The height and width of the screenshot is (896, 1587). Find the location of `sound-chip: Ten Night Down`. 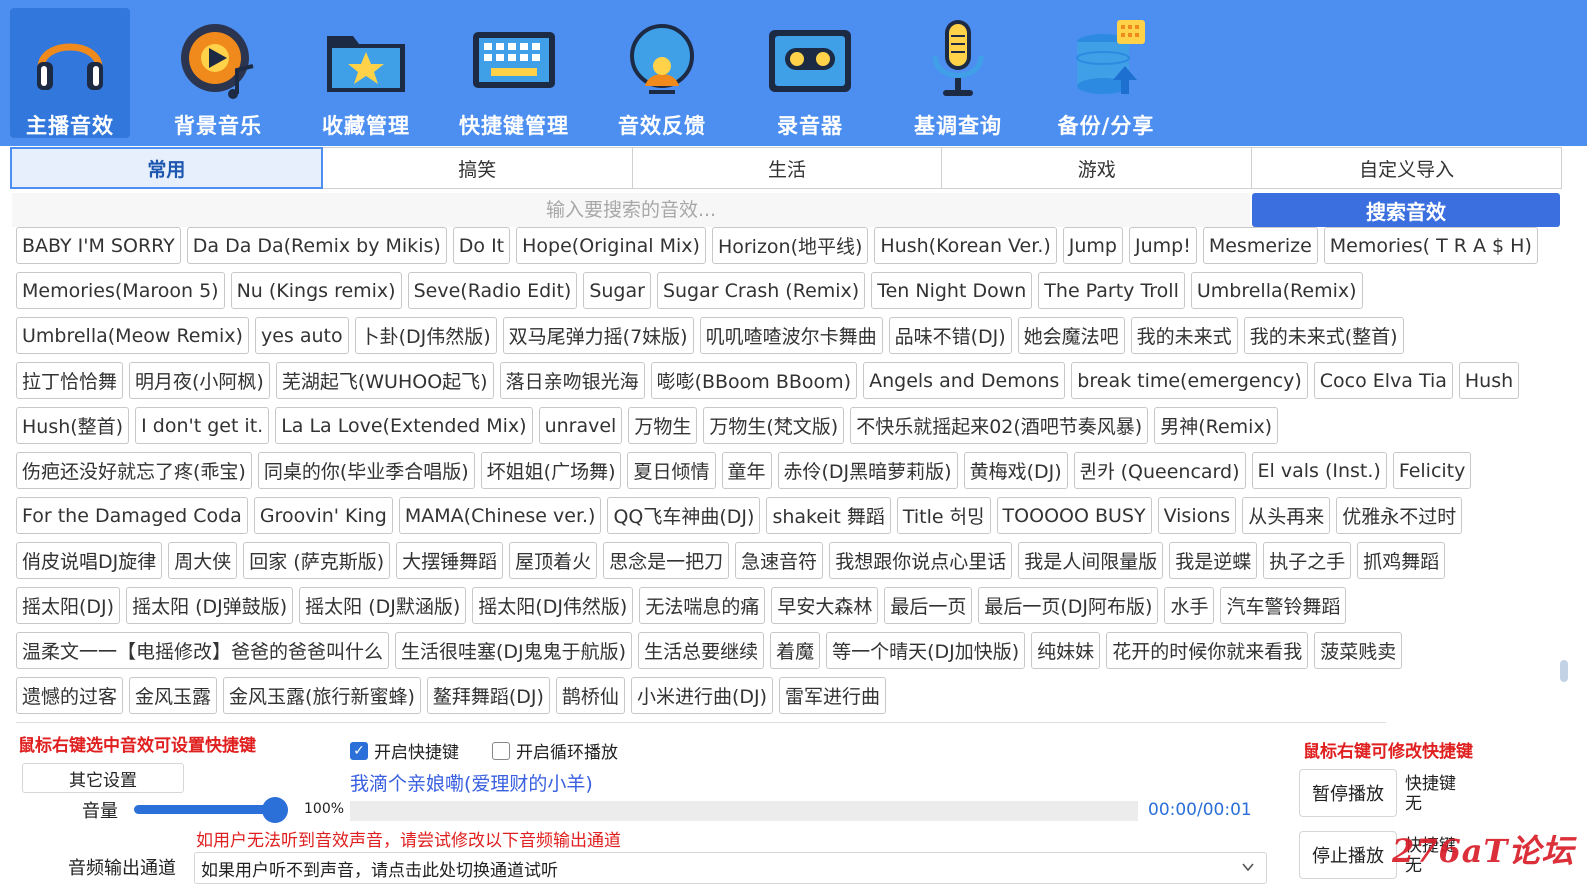

sound-chip: Ten Night Down is located at coordinates (952, 290).